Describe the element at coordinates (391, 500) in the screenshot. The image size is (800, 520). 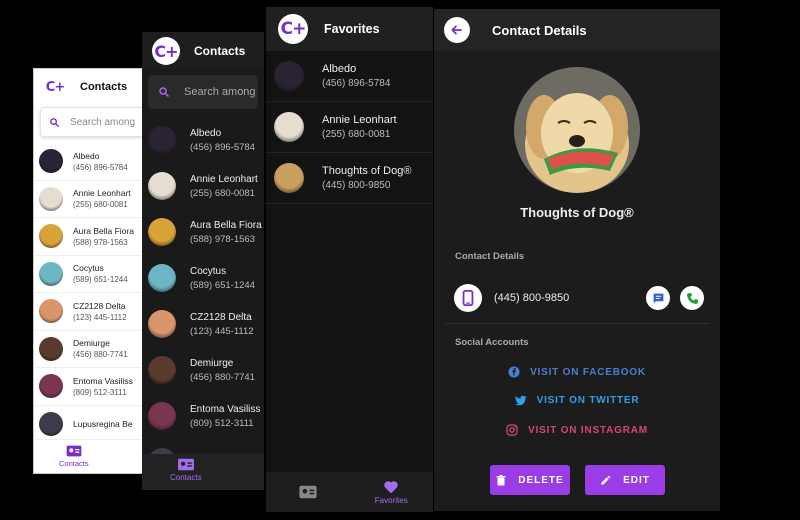
I see `nav-favorites-label: Favorites` at that location.